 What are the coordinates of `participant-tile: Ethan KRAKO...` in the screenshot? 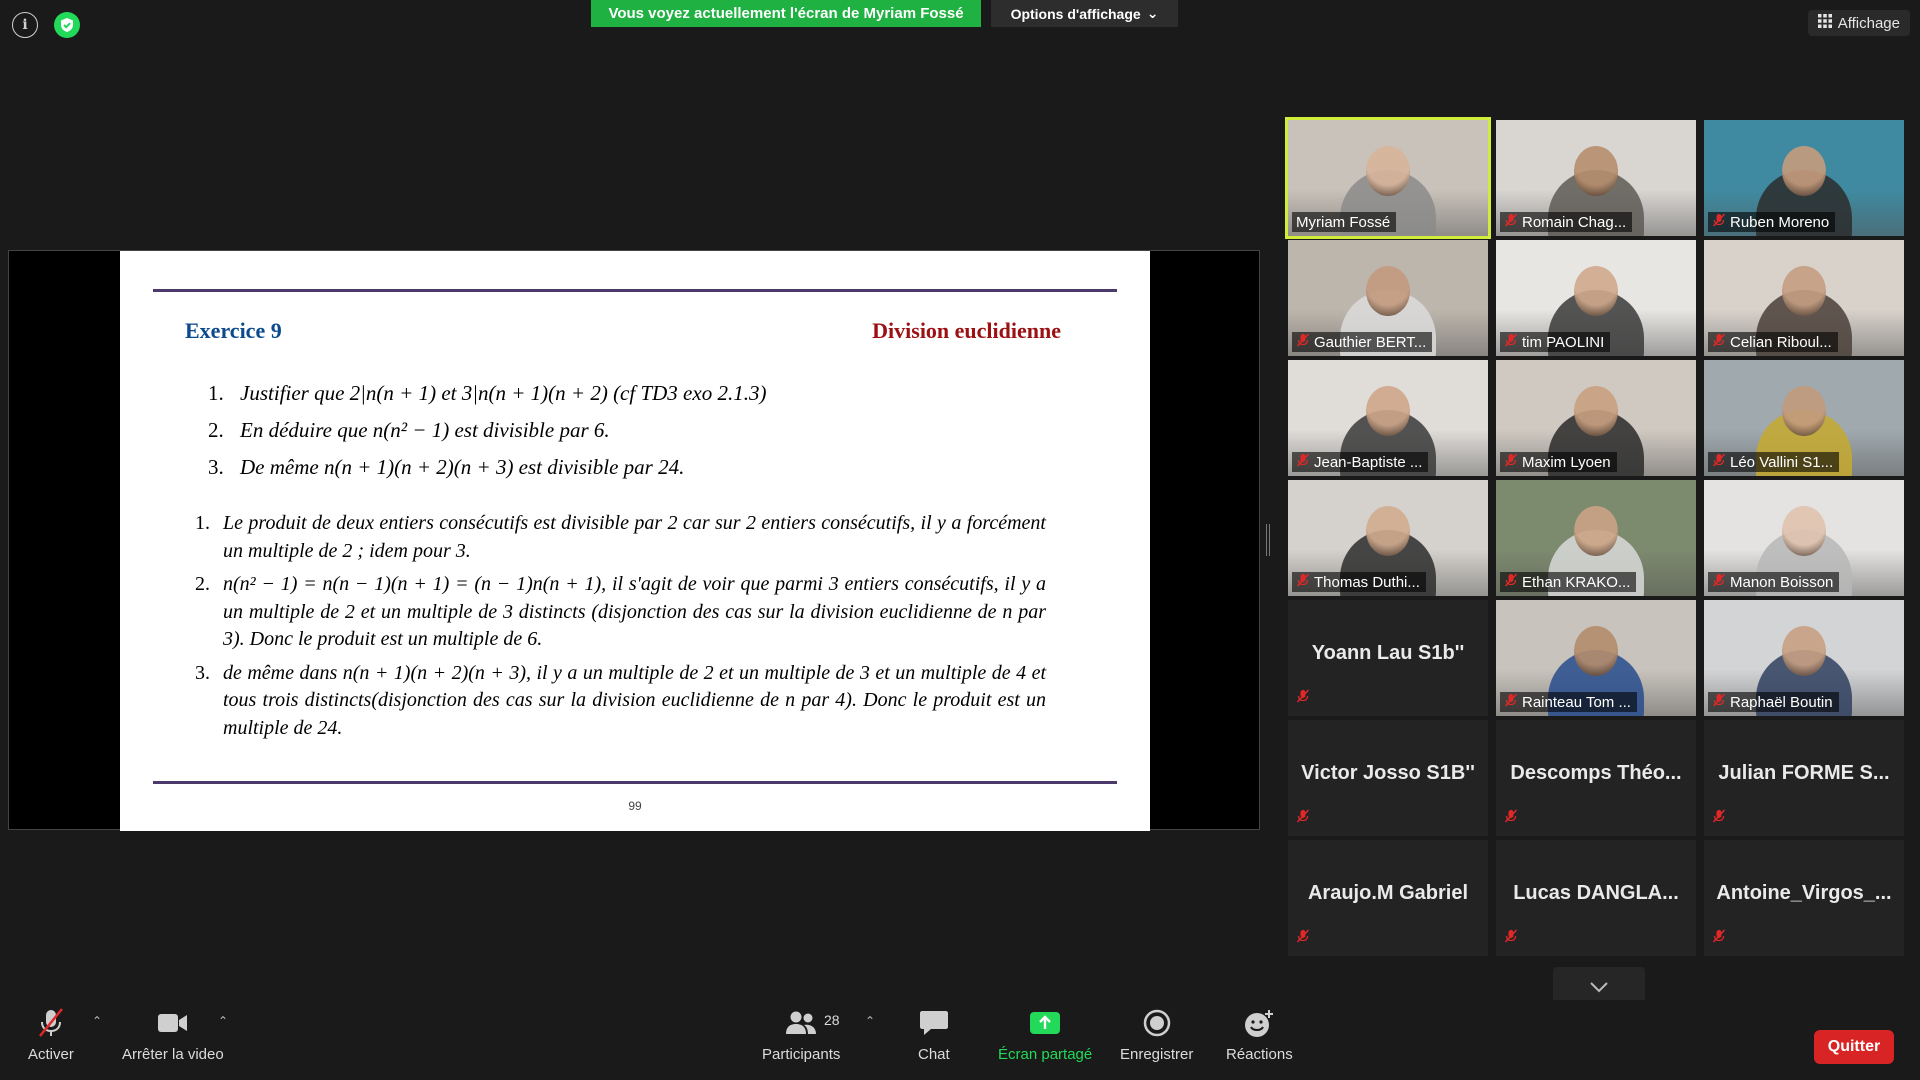 It's located at (1596, 538).